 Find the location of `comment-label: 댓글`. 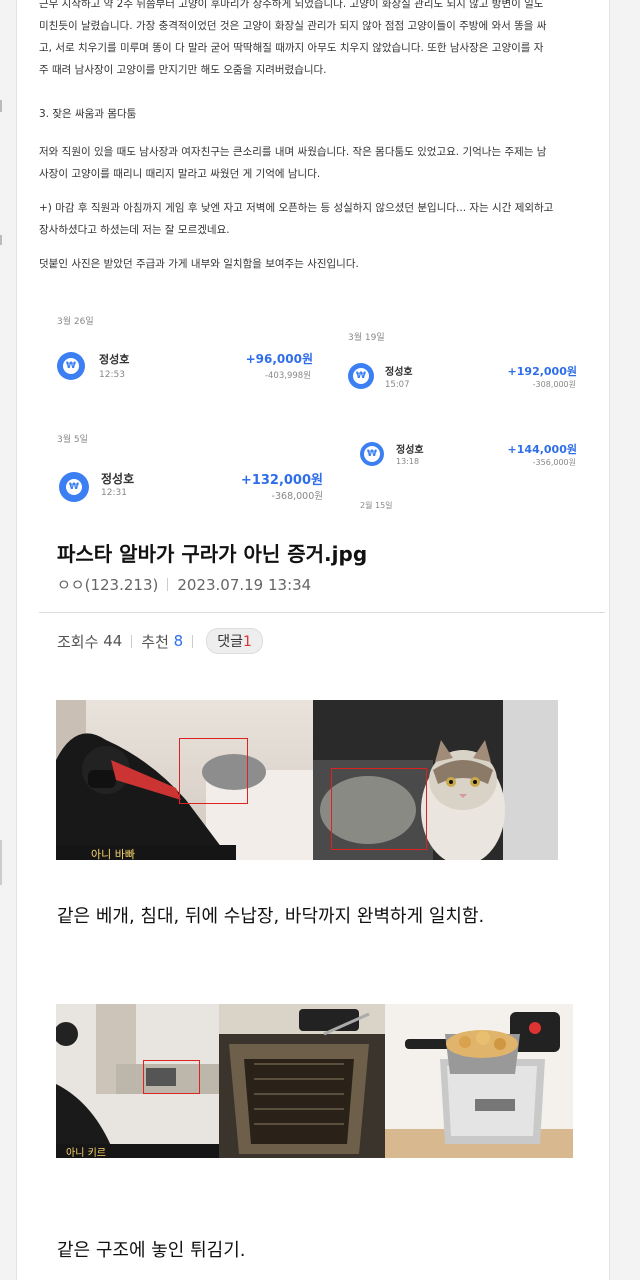

comment-label: 댓글 is located at coordinates (230, 642).